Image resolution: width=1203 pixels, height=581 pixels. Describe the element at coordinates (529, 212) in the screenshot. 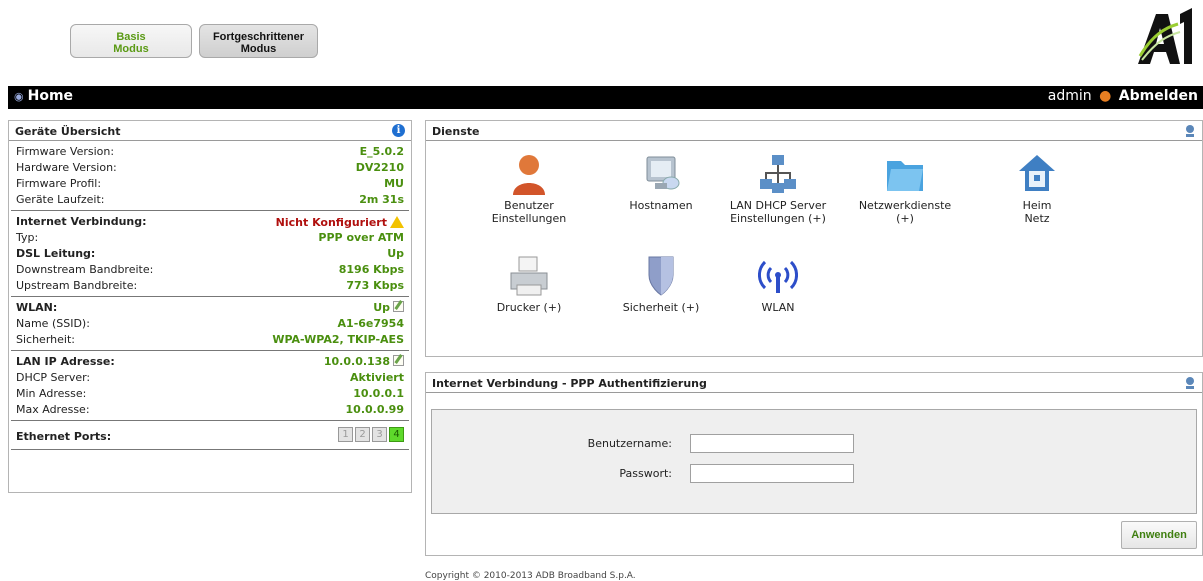

I see `service-label: Benutzer Einstellungen` at that location.